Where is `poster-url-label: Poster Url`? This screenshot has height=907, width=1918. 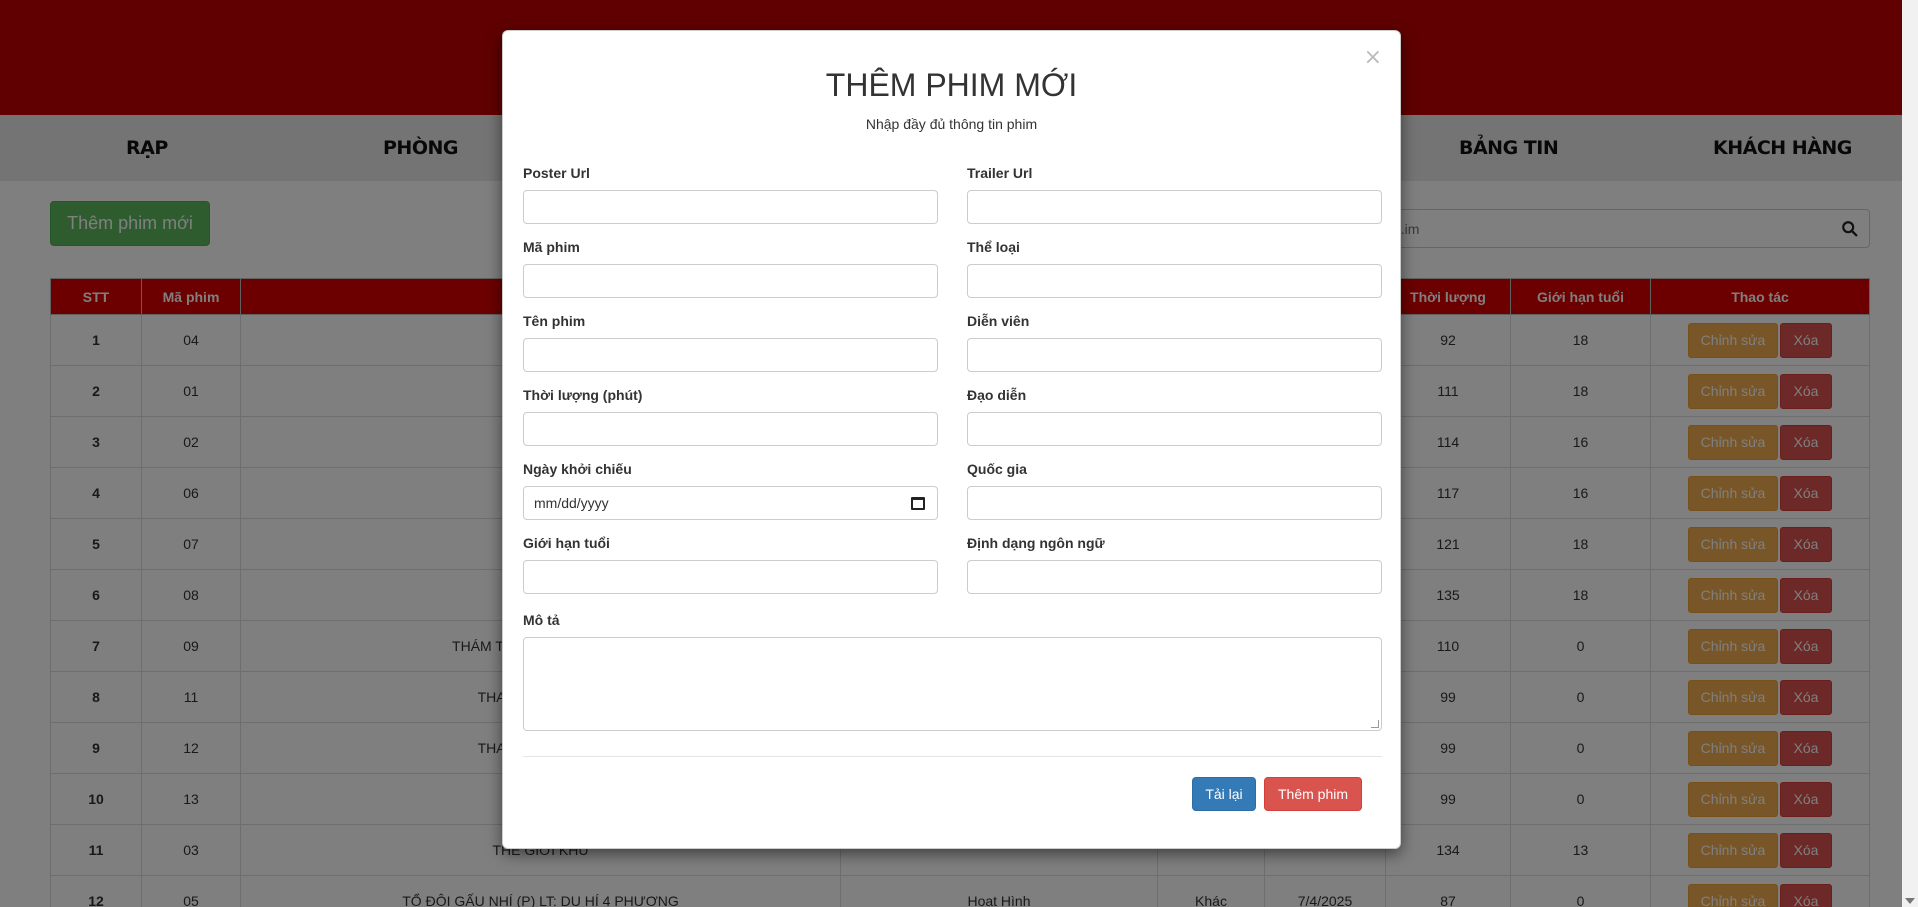 poster-url-label: Poster Url is located at coordinates (556, 173).